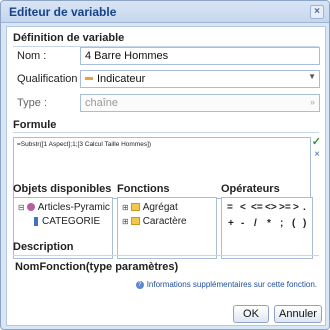  I want to click on operator-button: <>, so click(271, 207).